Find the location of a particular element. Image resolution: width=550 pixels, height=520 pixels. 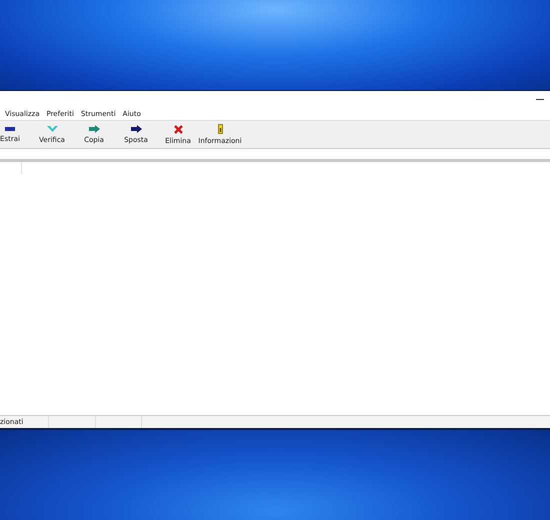

cross-icon is located at coordinates (178, 129).